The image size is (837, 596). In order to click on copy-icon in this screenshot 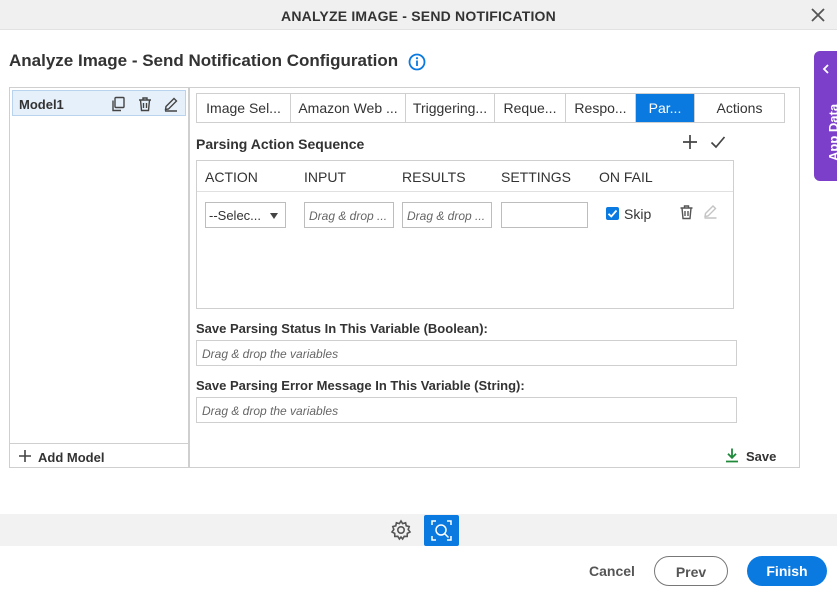, I will do `click(118, 104)`.